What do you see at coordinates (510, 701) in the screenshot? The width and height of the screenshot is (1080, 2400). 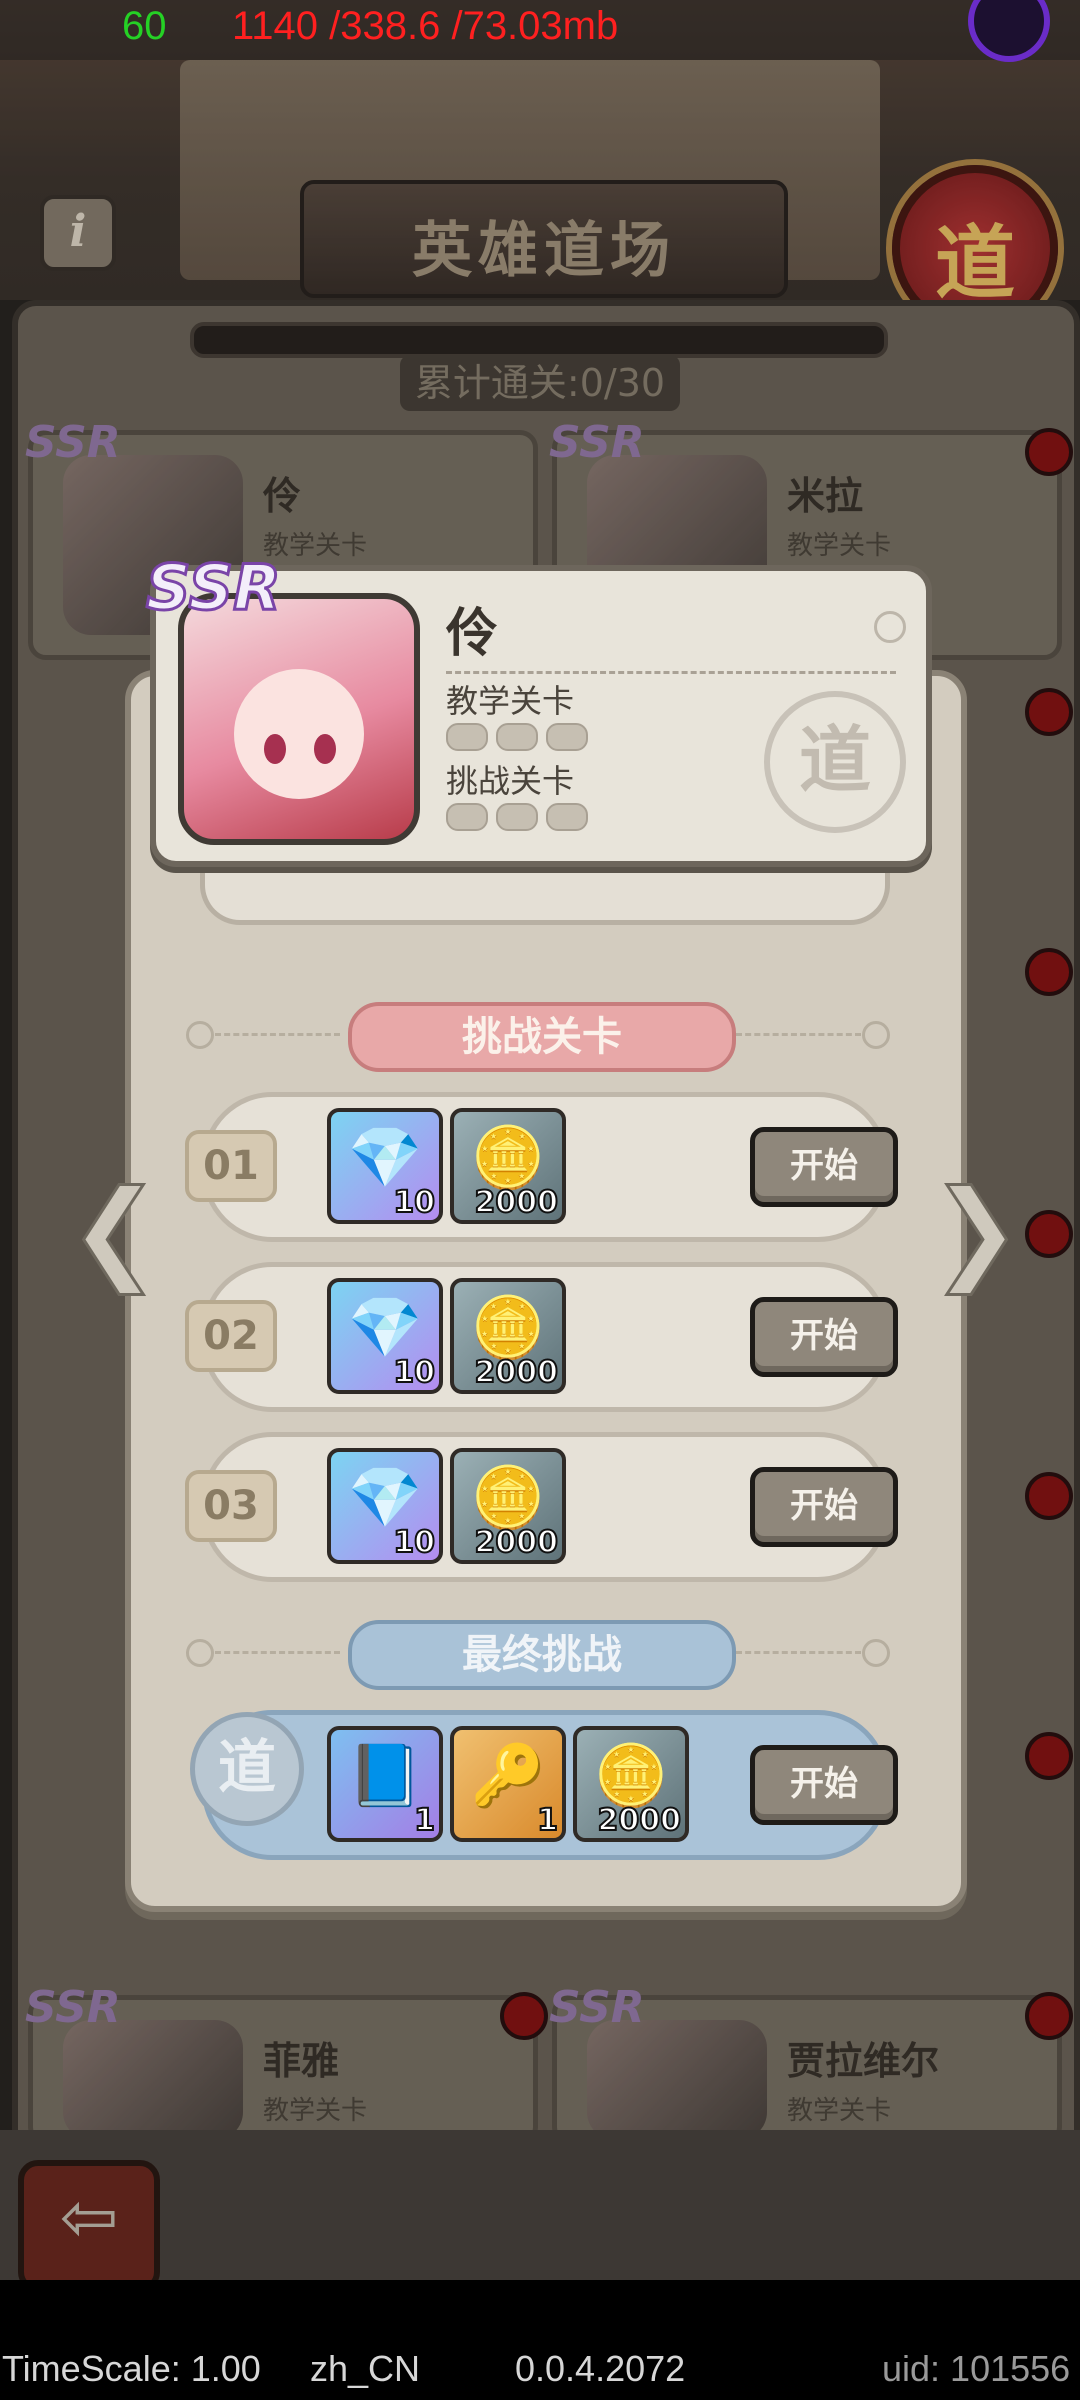 I see `teaching-label: 教学关卡` at bounding box center [510, 701].